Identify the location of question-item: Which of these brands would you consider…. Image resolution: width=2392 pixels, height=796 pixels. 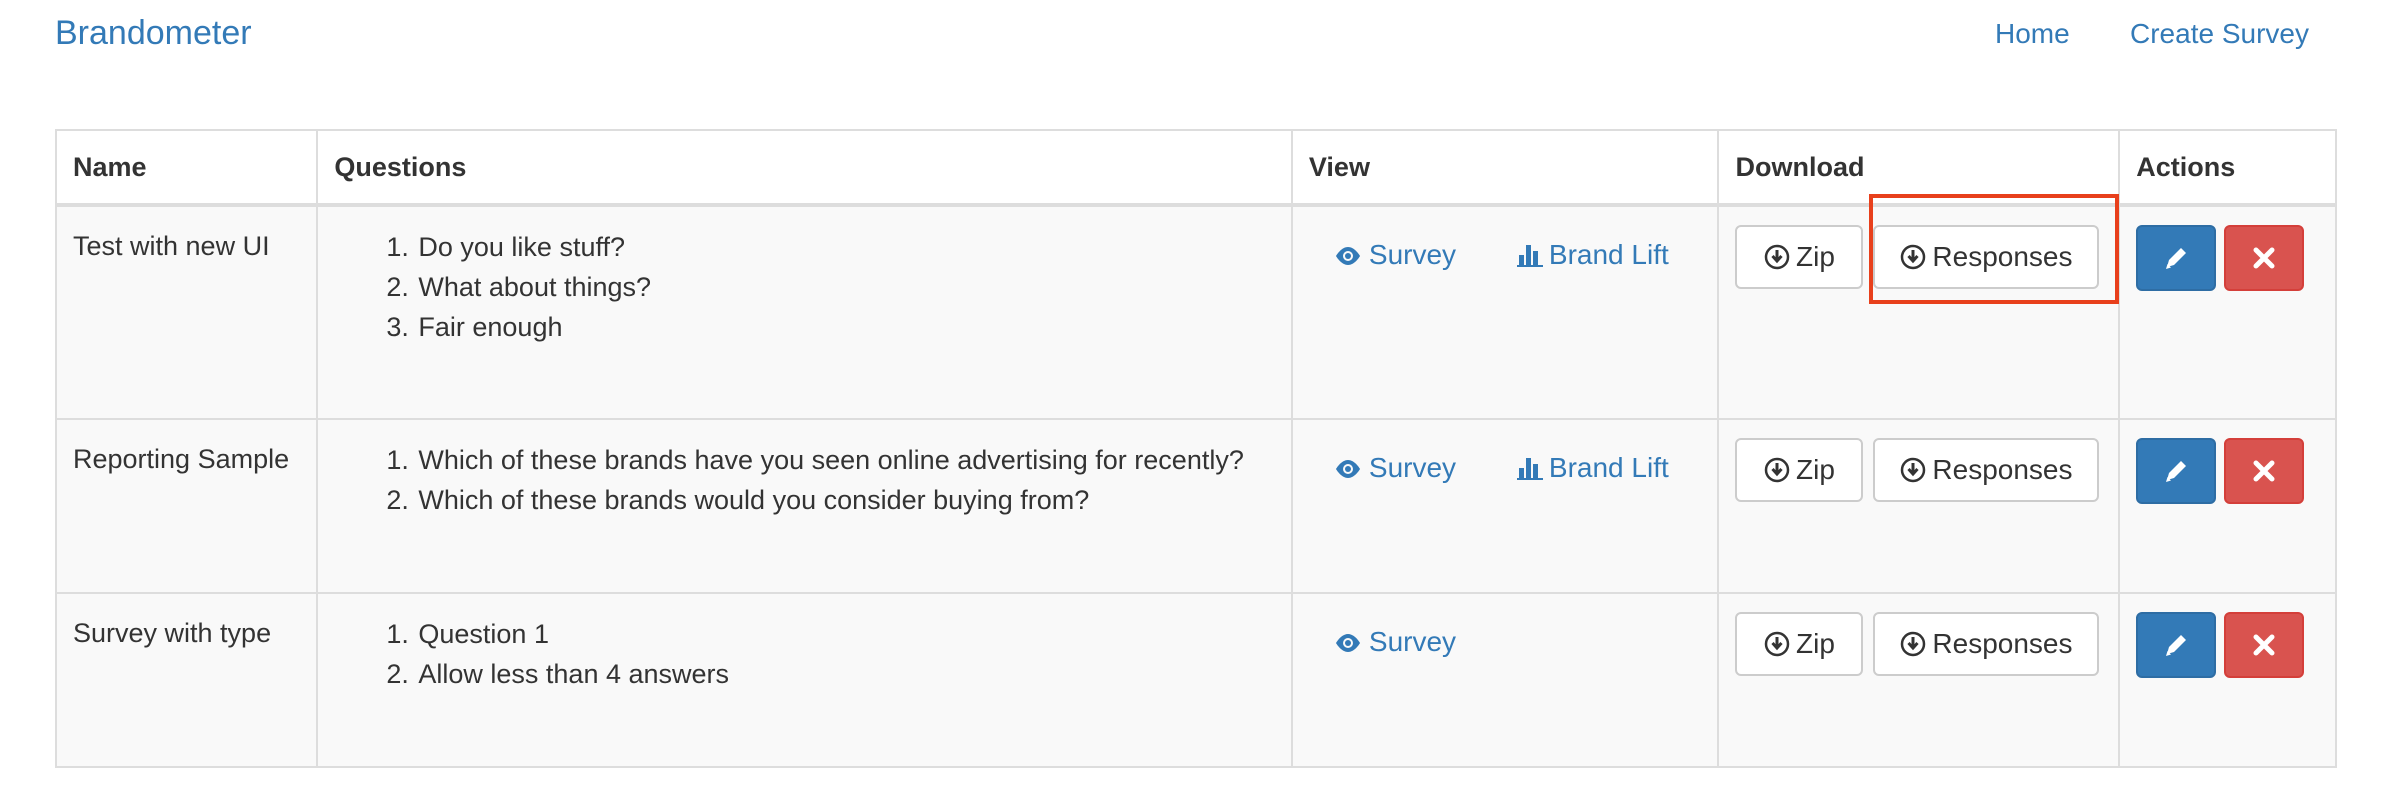
(853, 500).